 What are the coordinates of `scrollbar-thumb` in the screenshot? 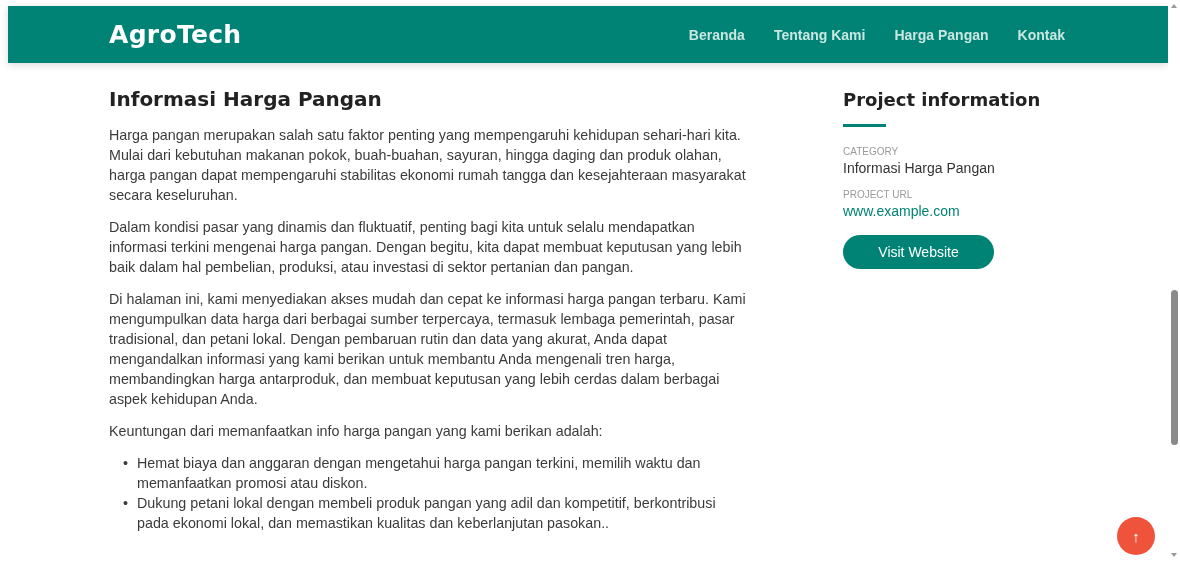 It's located at (1174, 367).